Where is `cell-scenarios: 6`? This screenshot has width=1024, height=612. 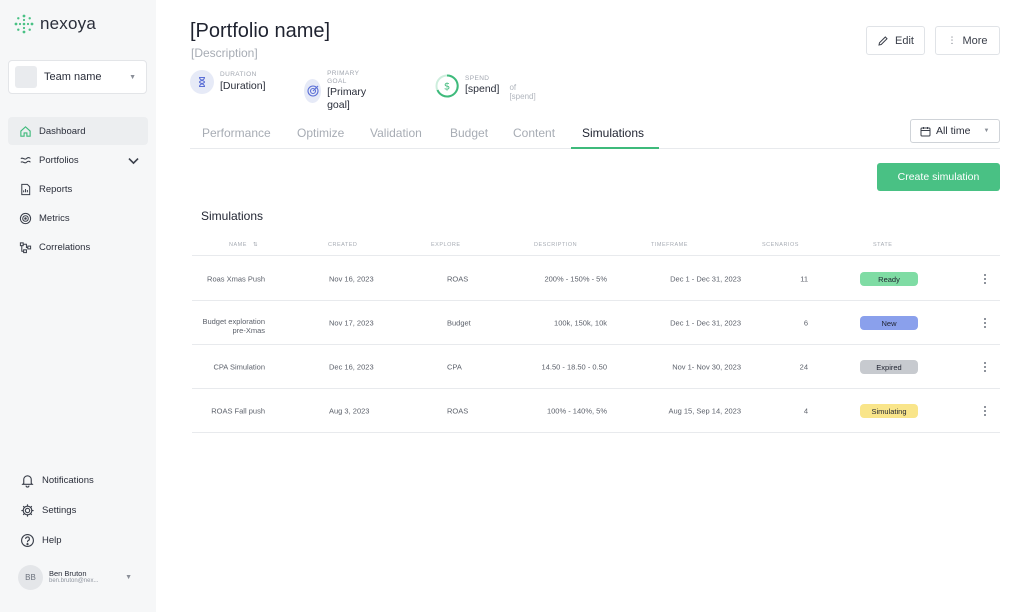
cell-scenarios: 6 is located at coordinates (805, 322).